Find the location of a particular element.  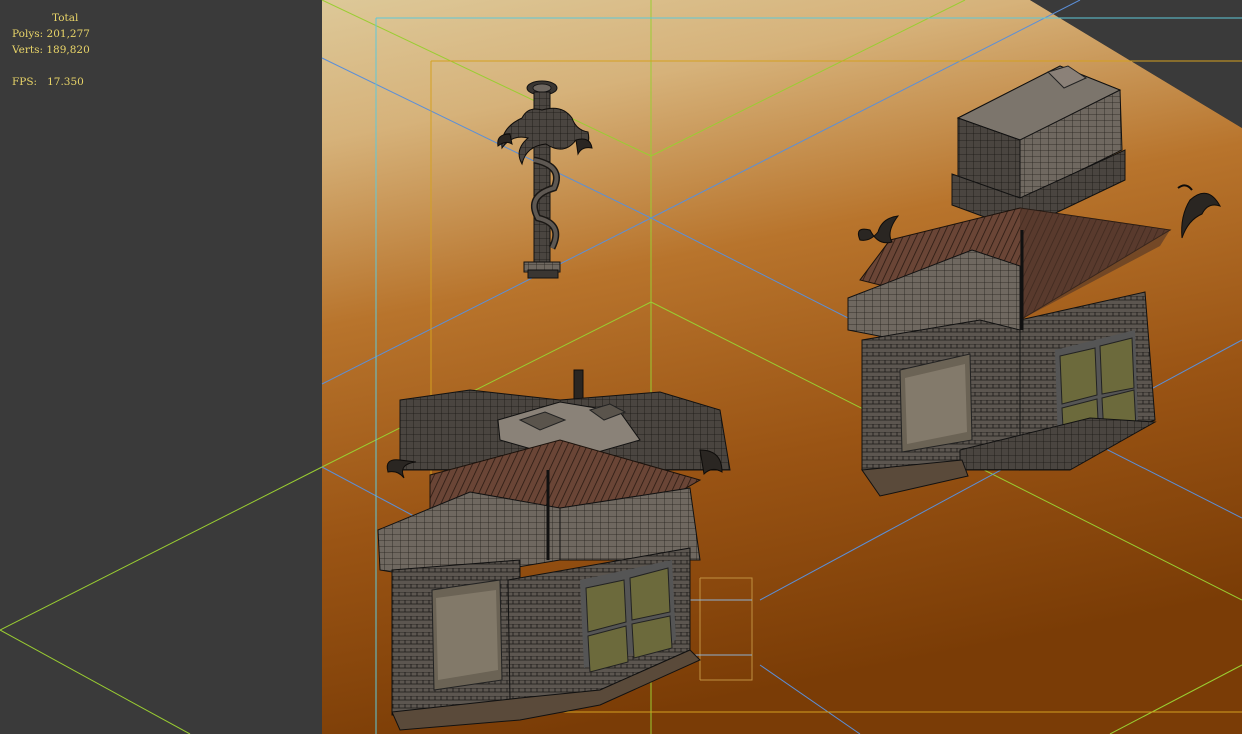

stats-total-label: Total is located at coordinates (65, 18).